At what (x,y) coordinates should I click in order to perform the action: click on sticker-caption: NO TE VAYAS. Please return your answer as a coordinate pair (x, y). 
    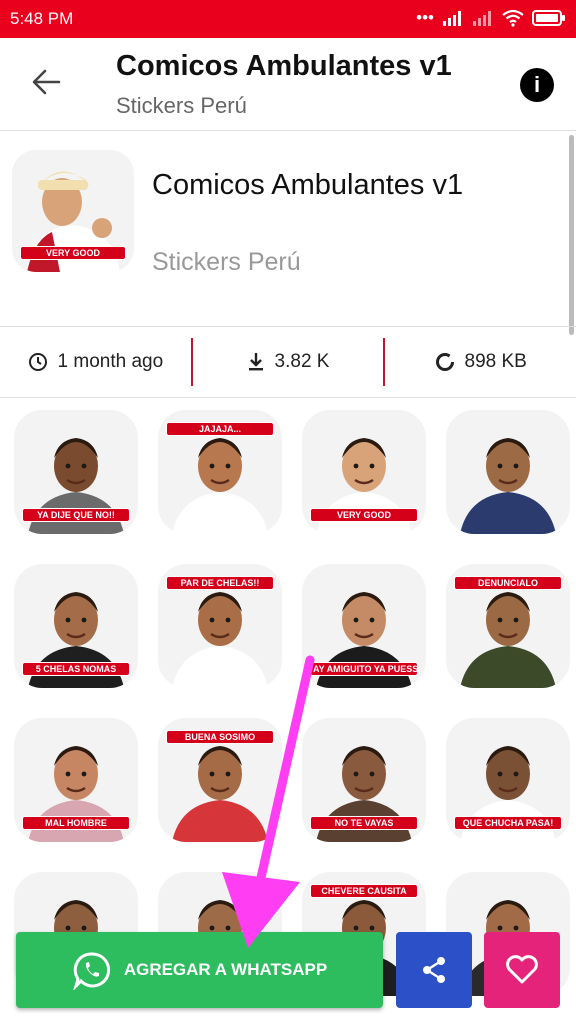
    Looking at the image, I should click on (364, 823).